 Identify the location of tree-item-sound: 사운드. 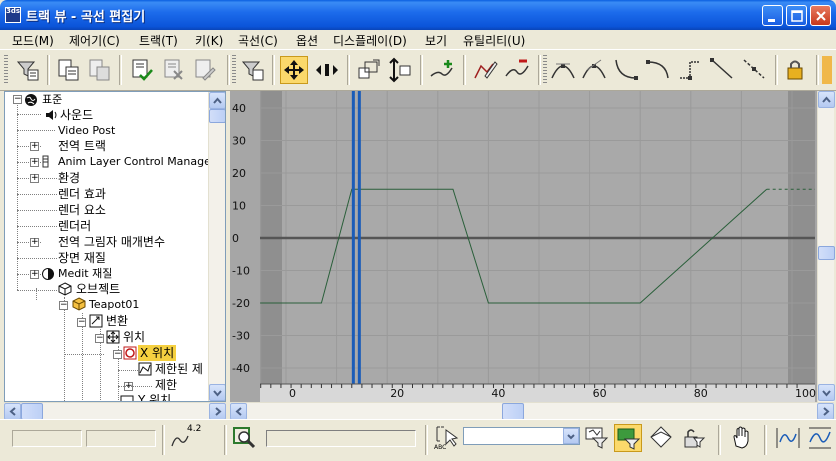
(76, 115).